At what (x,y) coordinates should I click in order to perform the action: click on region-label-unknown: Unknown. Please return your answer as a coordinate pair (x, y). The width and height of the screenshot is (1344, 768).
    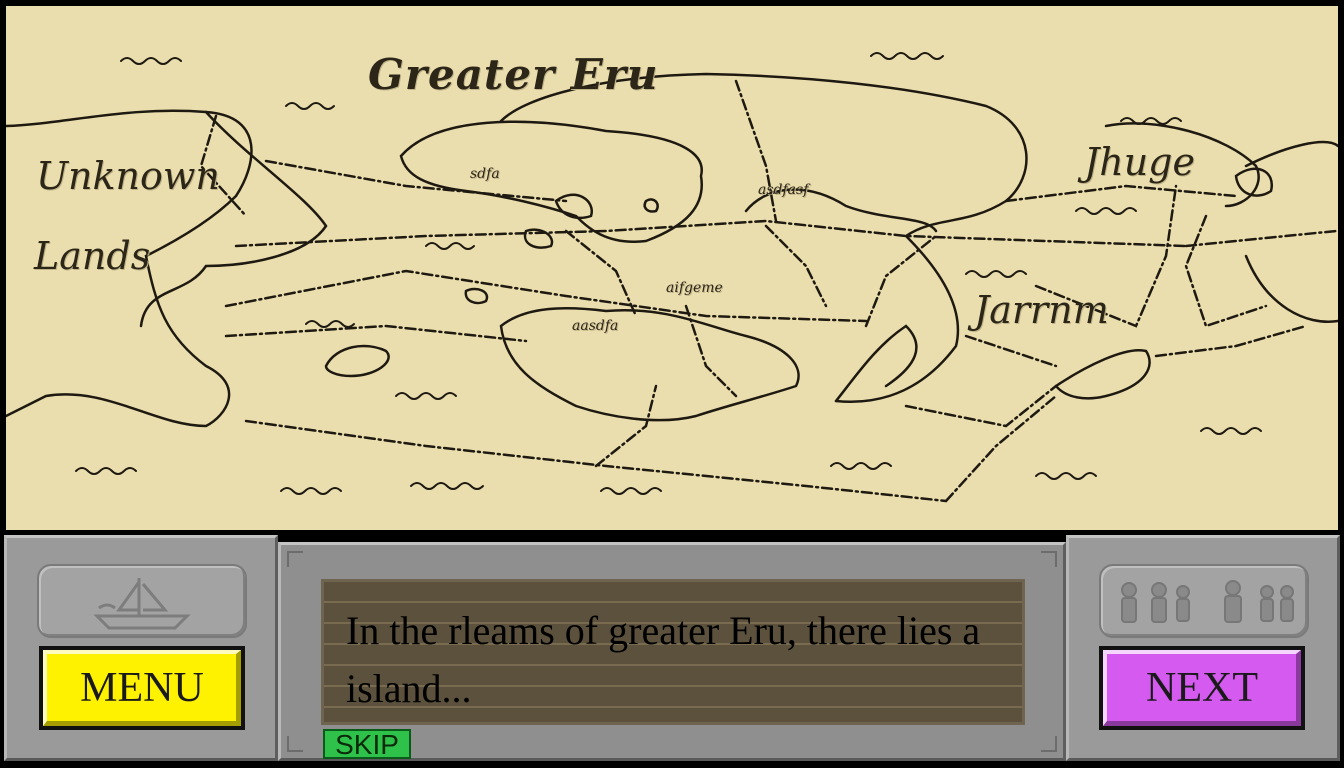
    Looking at the image, I should click on (128, 176).